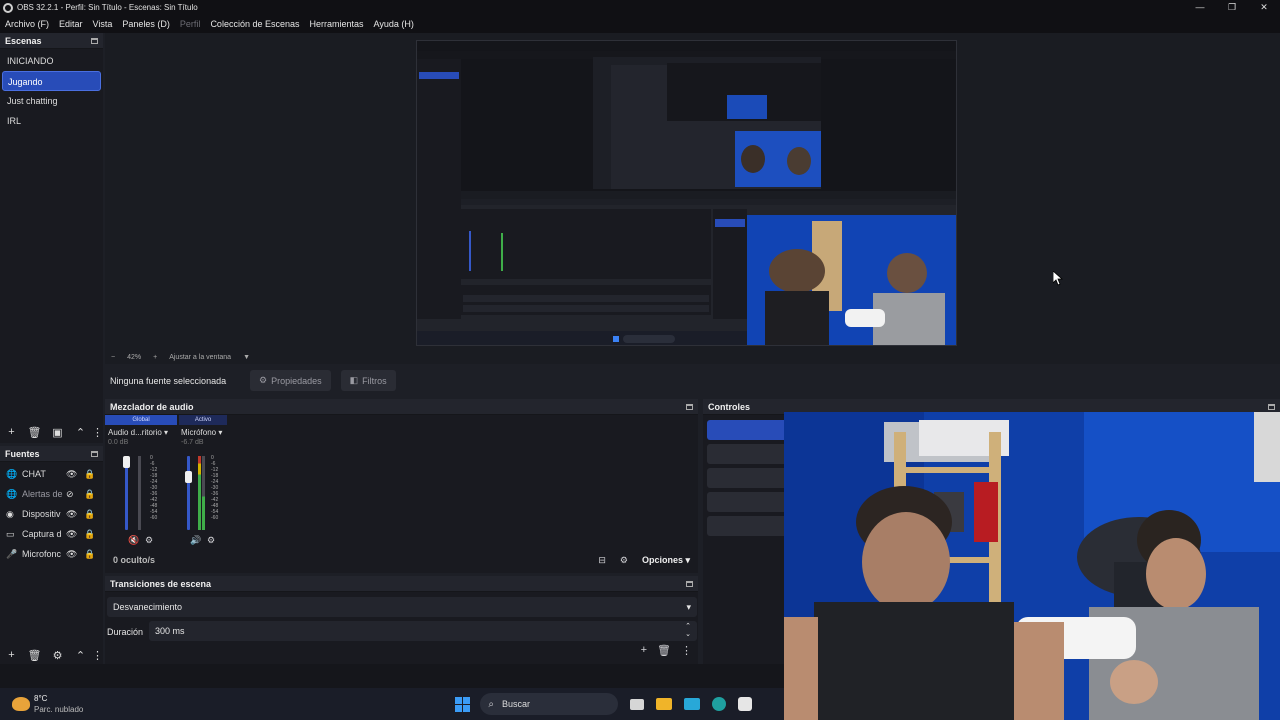  I want to click on close-button: ✕, so click(1264, 7).